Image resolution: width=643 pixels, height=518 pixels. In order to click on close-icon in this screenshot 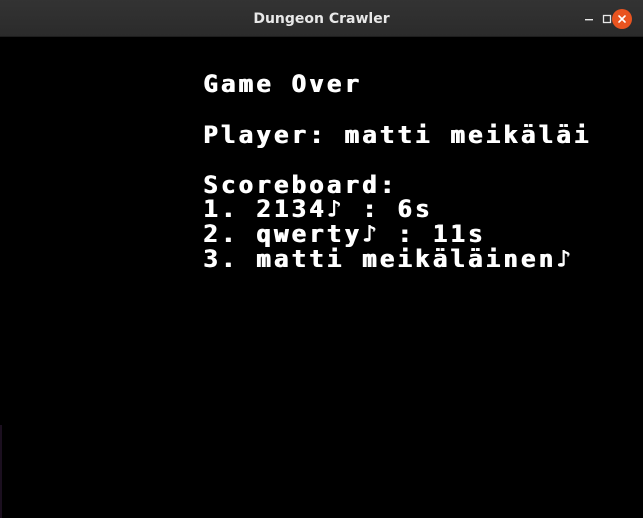, I will do `click(622, 19)`.